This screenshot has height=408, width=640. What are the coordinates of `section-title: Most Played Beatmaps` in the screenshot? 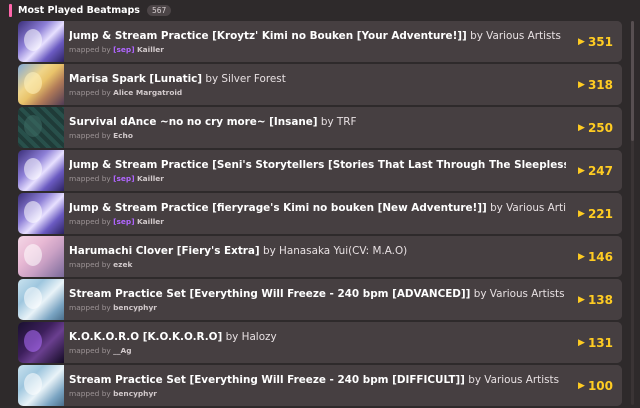 It's located at (79, 10).